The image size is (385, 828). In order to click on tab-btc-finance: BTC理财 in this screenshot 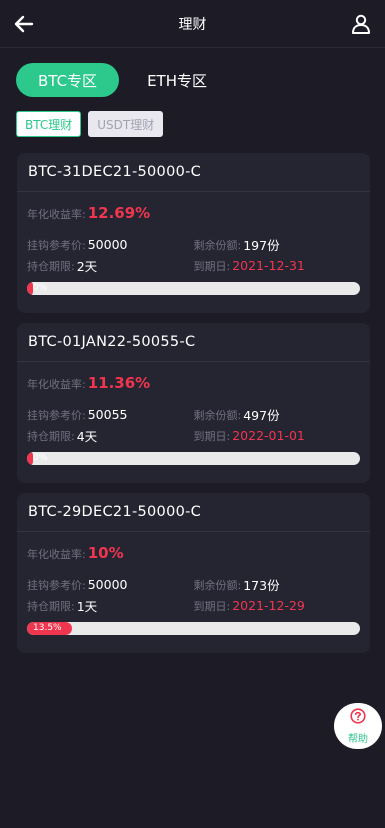, I will do `click(49, 124)`.